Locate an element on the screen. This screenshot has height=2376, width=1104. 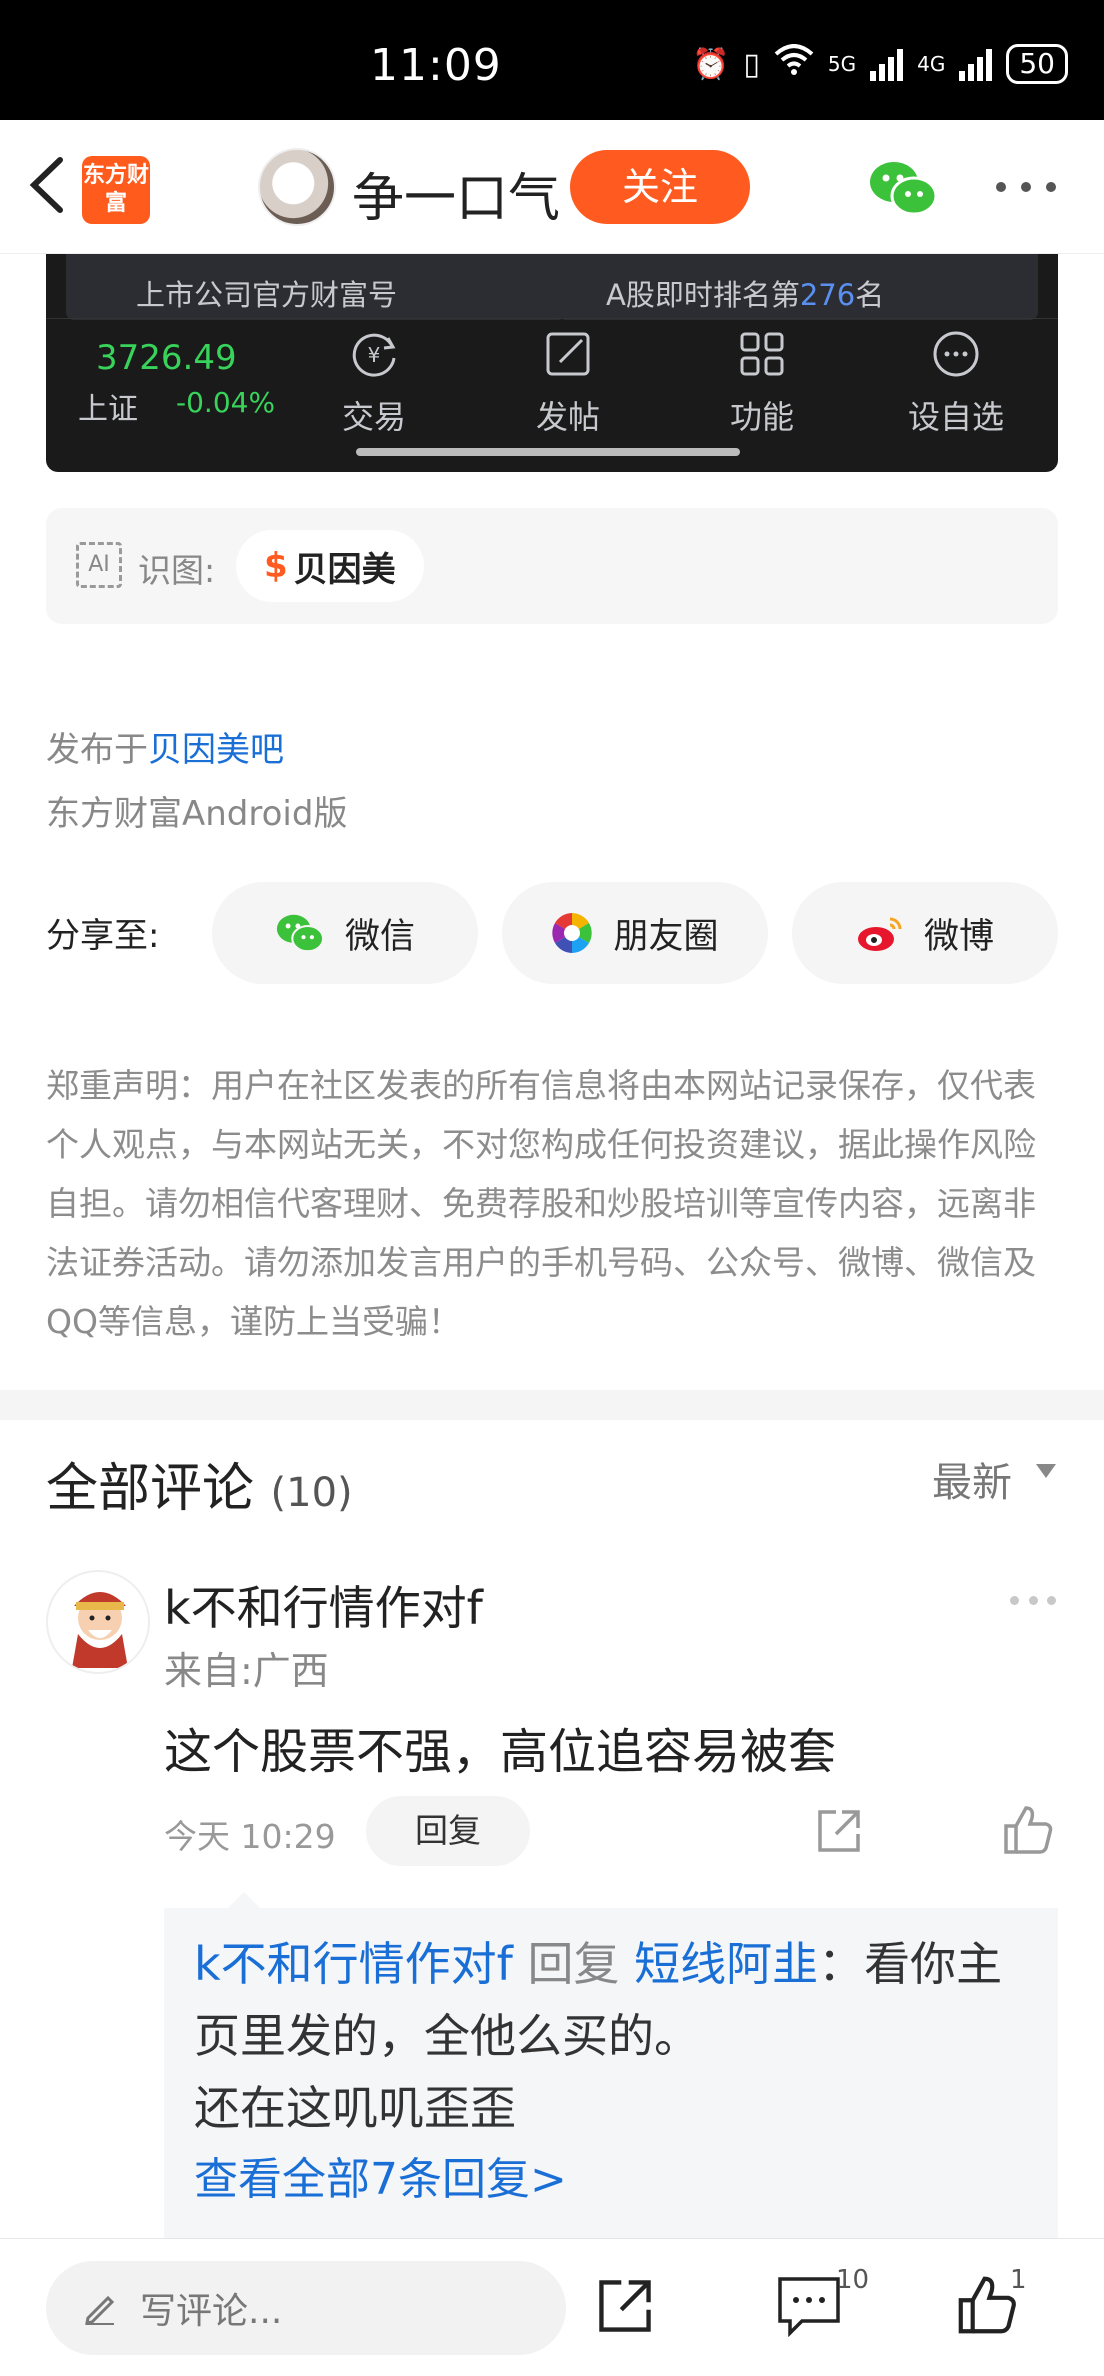
reply-verb: 回复 is located at coordinates (573, 1964).